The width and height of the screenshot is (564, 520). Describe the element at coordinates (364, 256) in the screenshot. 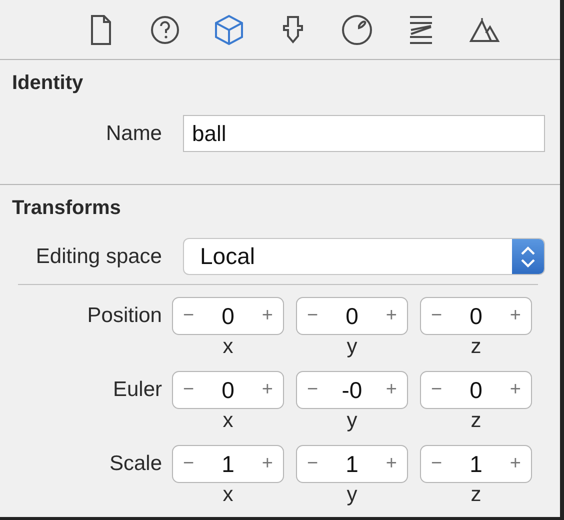

I see `editing-space-popup: Local` at that location.